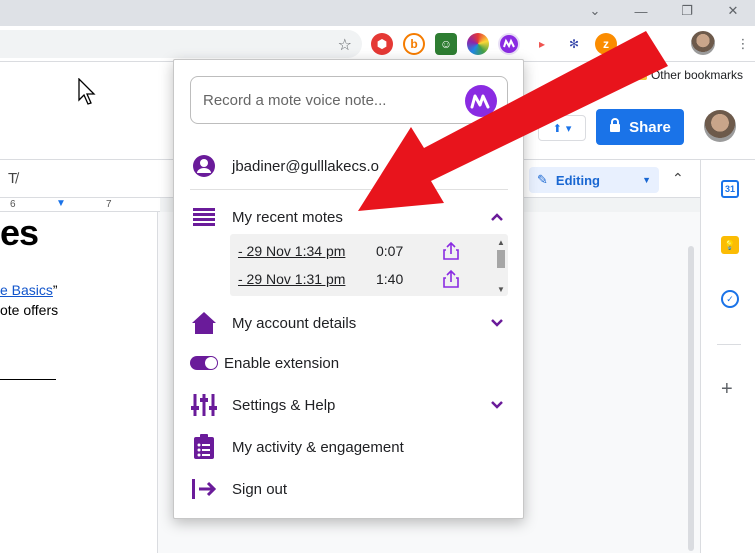  Describe the element at coordinates (720, 126) in the screenshot. I see `docs-avatar` at that location.